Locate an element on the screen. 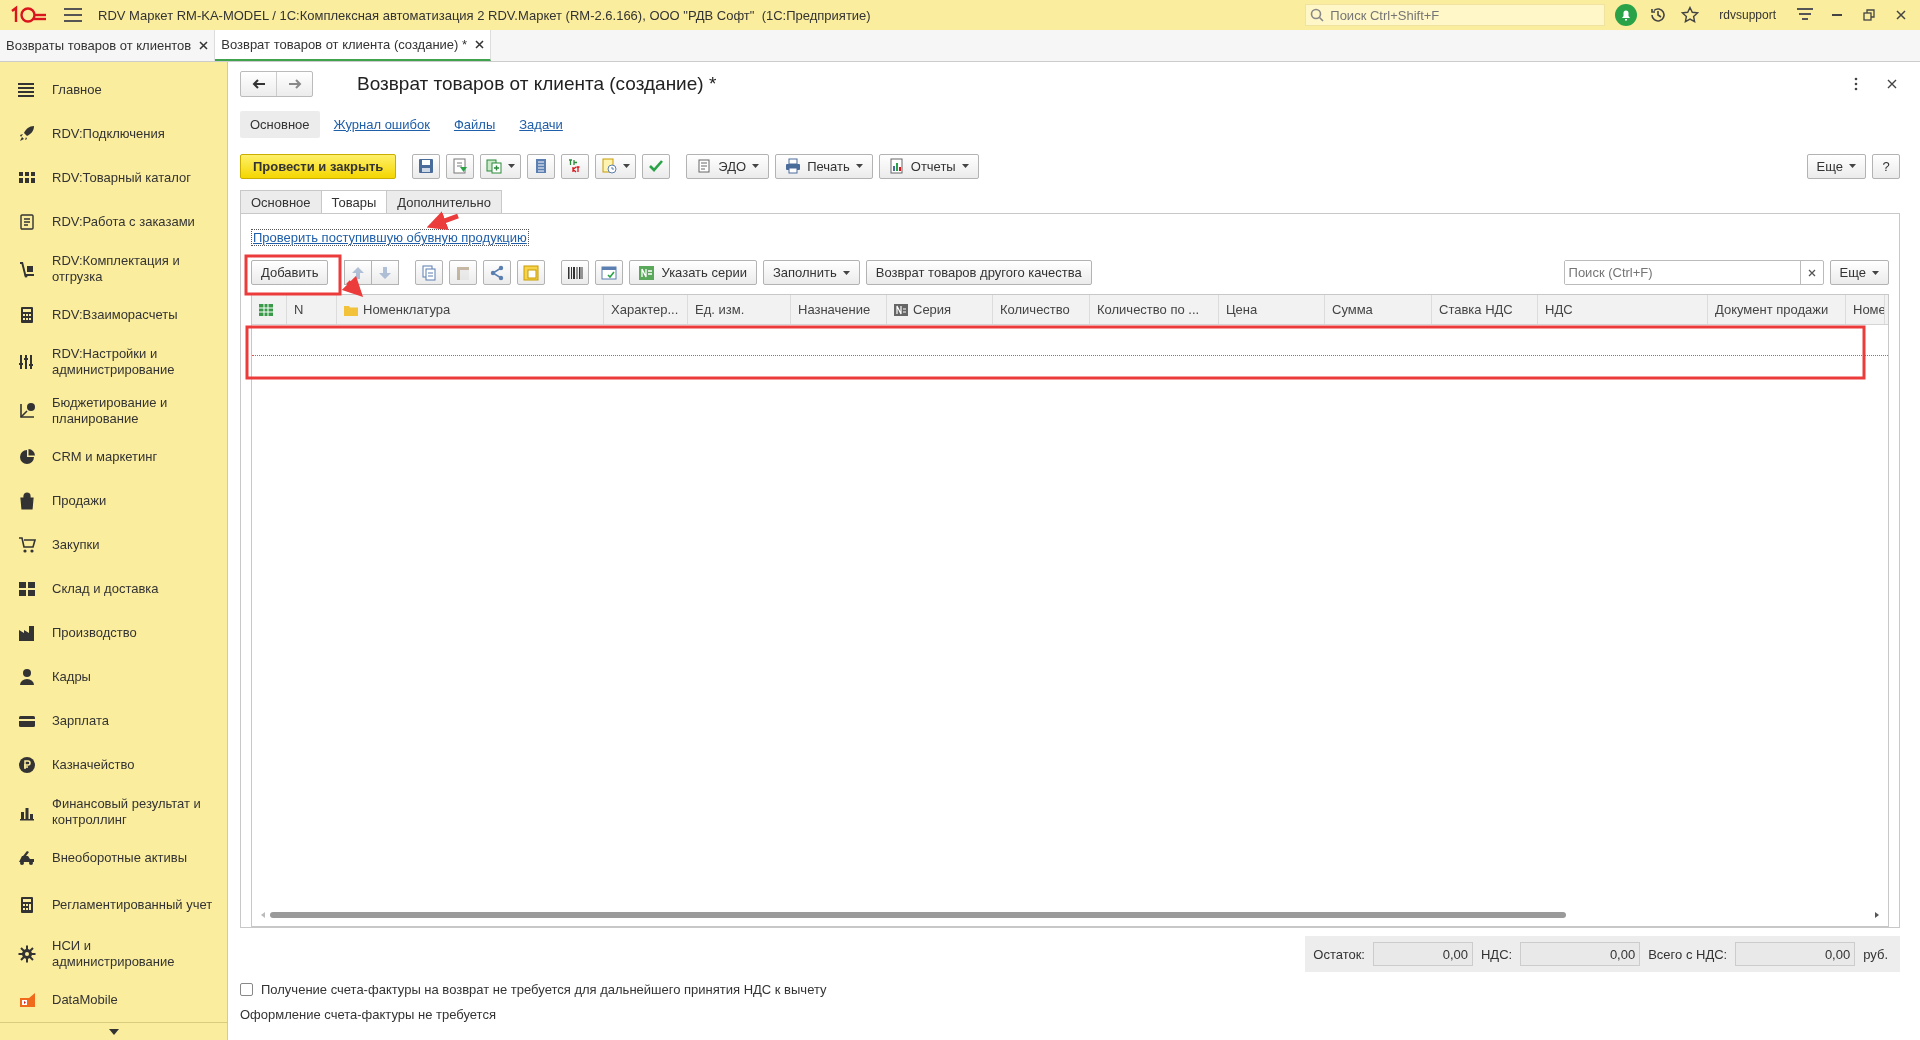 The image size is (1920, 1040). annotation-arrow is located at coordinates (352, 286).